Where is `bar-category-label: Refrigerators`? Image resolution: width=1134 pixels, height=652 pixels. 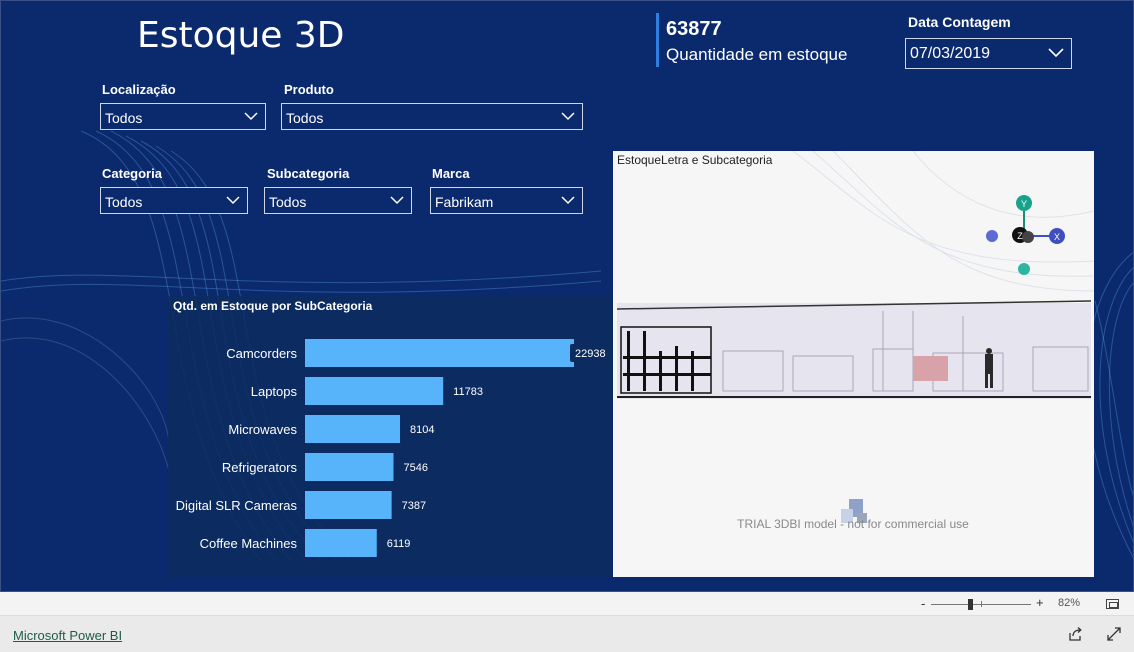
bar-category-label: Refrigerators is located at coordinates (260, 467).